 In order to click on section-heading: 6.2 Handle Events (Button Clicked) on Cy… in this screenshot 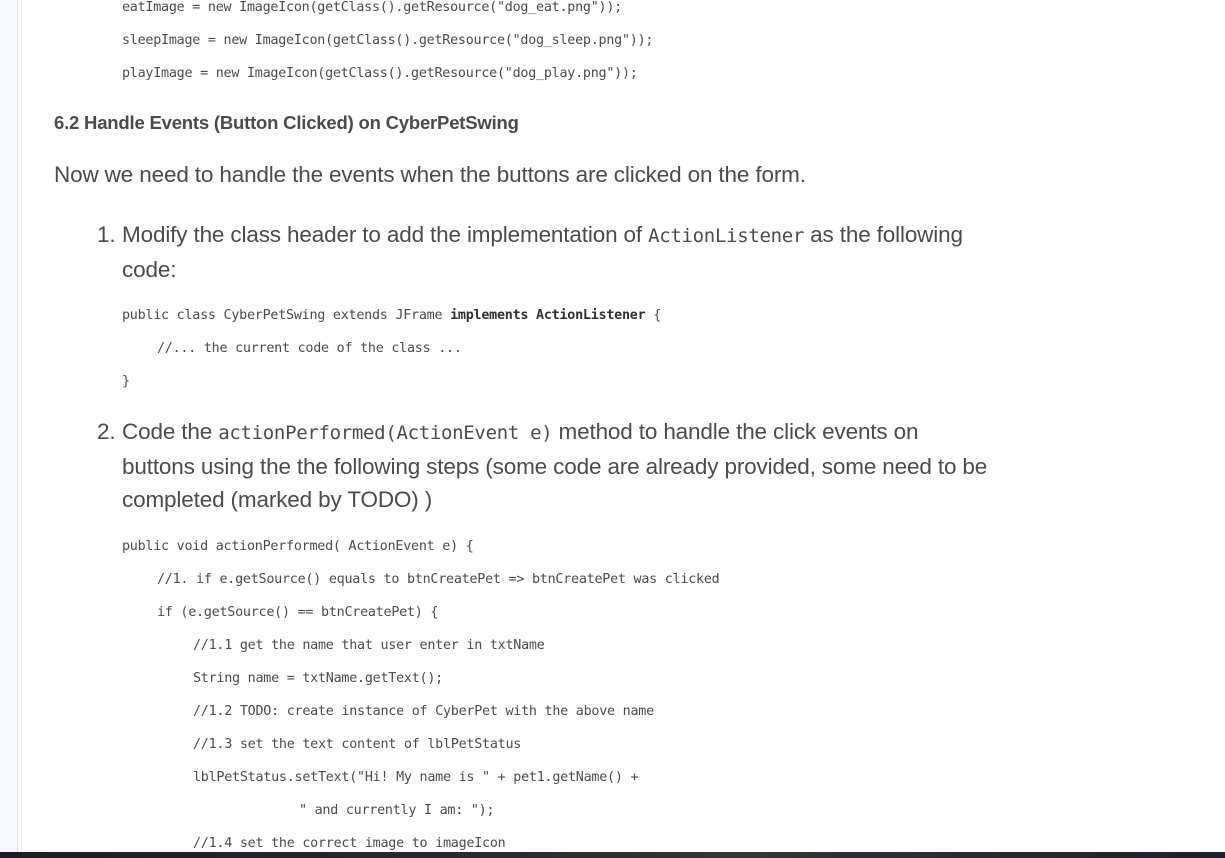, I will do `click(286, 122)`.